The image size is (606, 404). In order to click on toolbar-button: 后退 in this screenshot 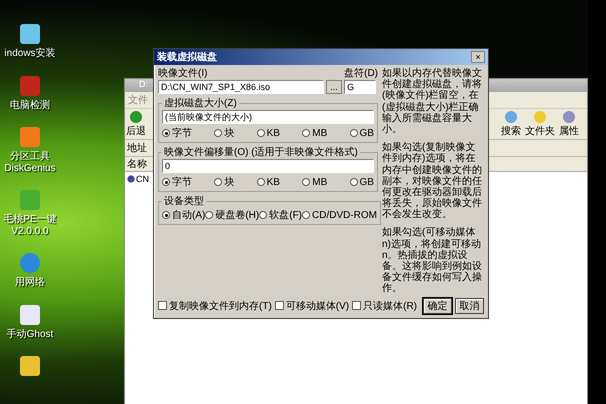, I will do `click(136, 124)`.